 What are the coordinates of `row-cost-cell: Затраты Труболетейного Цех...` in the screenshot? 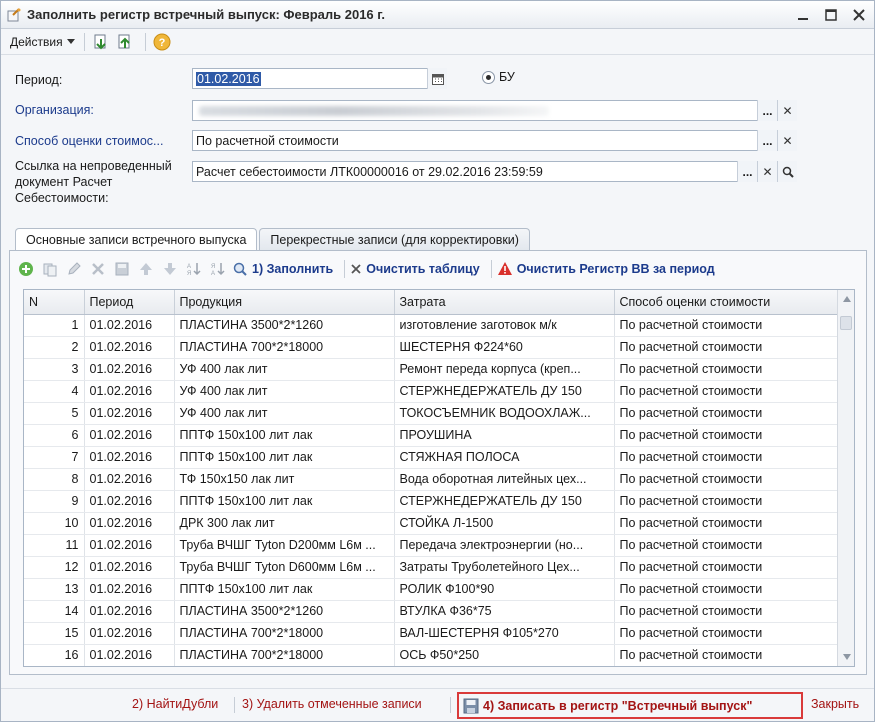 It's located at (504, 567).